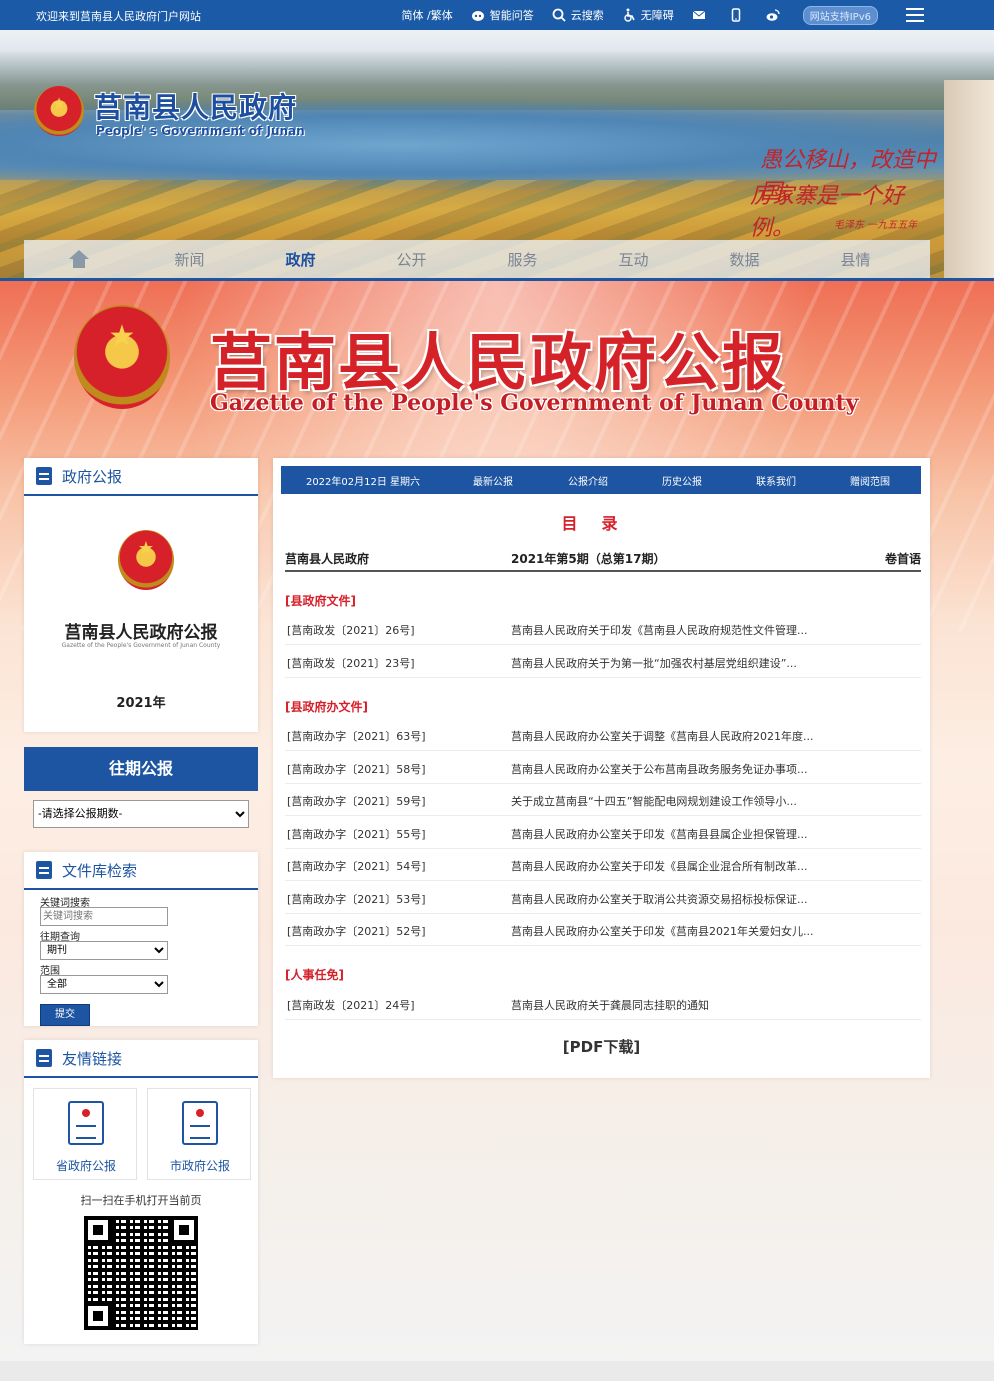 Image resolution: width=994 pixels, height=1381 pixels. What do you see at coordinates (104, 916) in the screenshot?
I see `keyword-input` at bounding box center [104, 916].